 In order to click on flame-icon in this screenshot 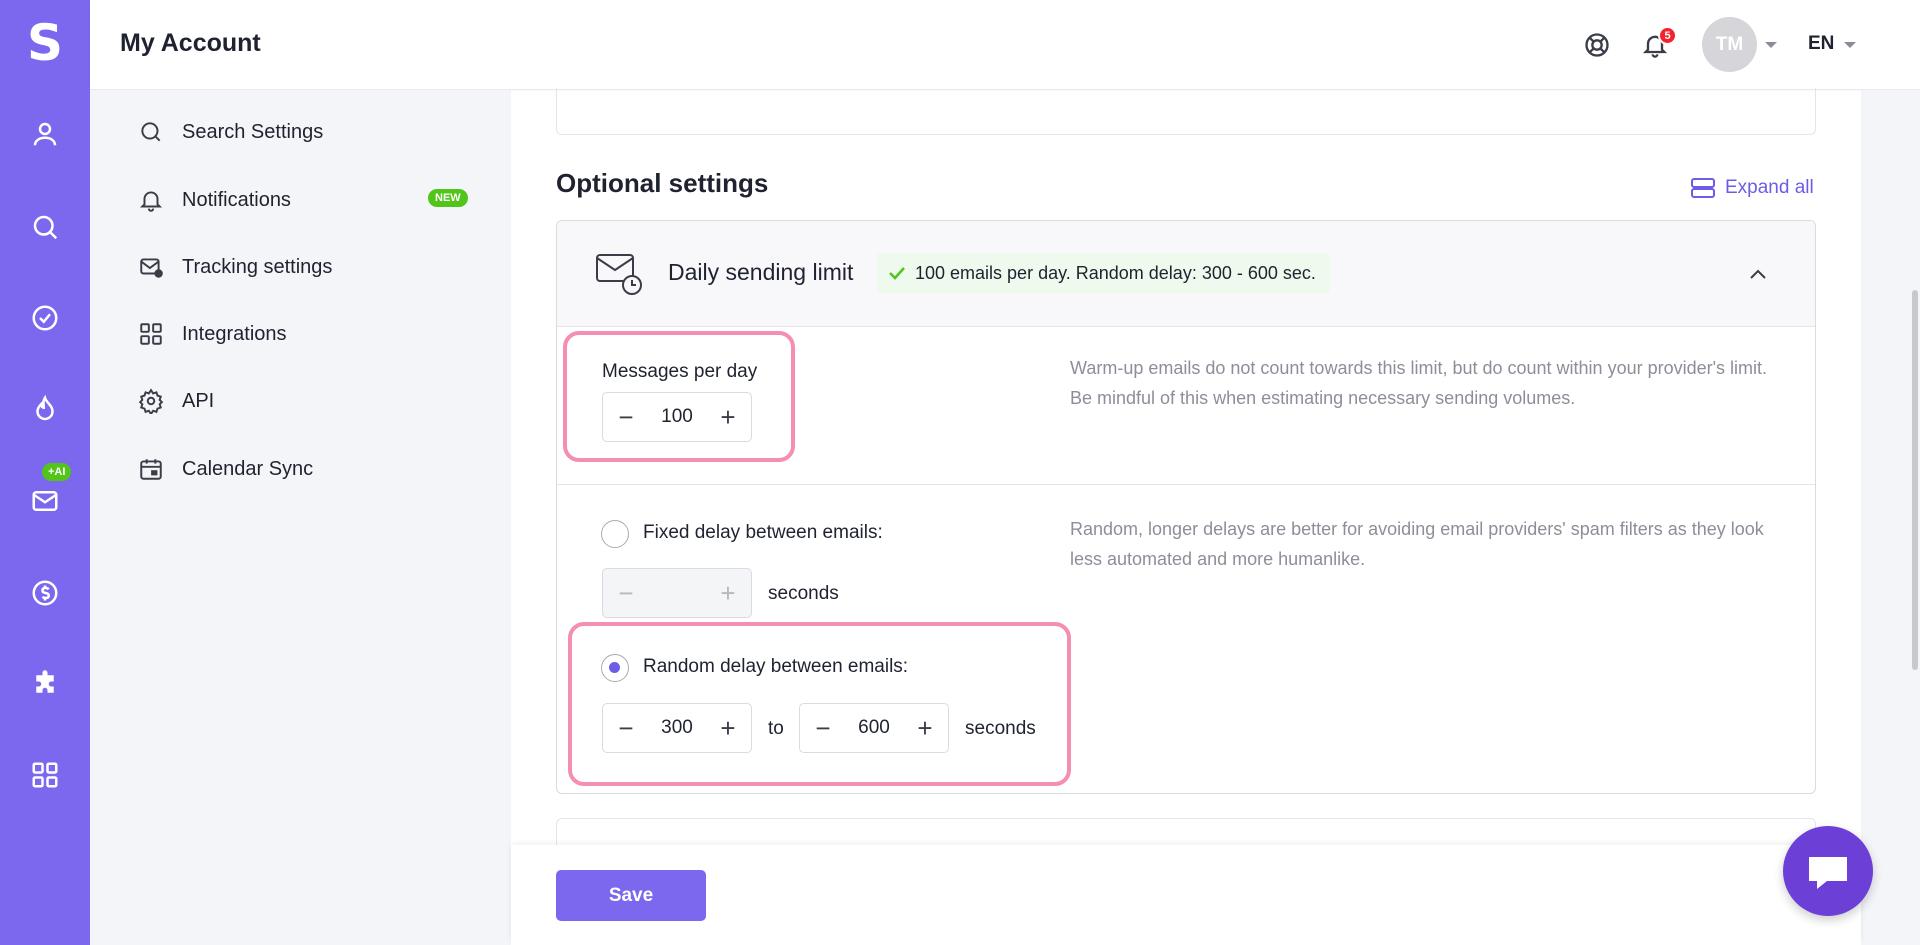, I will do `click(45, 409)`.